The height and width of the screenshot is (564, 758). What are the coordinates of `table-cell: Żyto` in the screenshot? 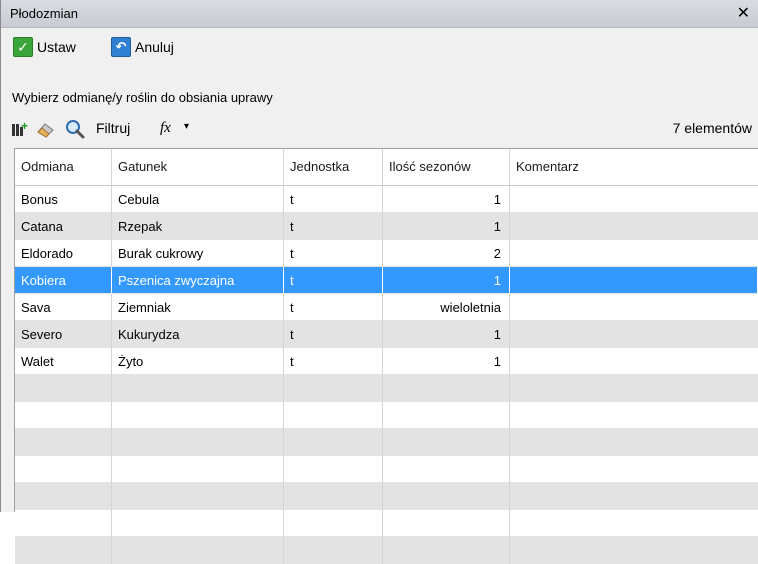 It's located at (198, 361).